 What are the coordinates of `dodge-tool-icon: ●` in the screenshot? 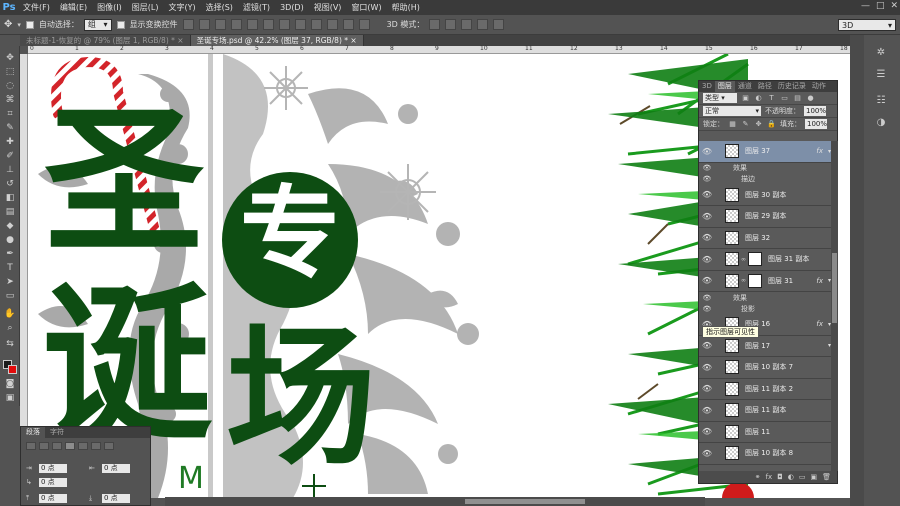 It's located at (10, 240).